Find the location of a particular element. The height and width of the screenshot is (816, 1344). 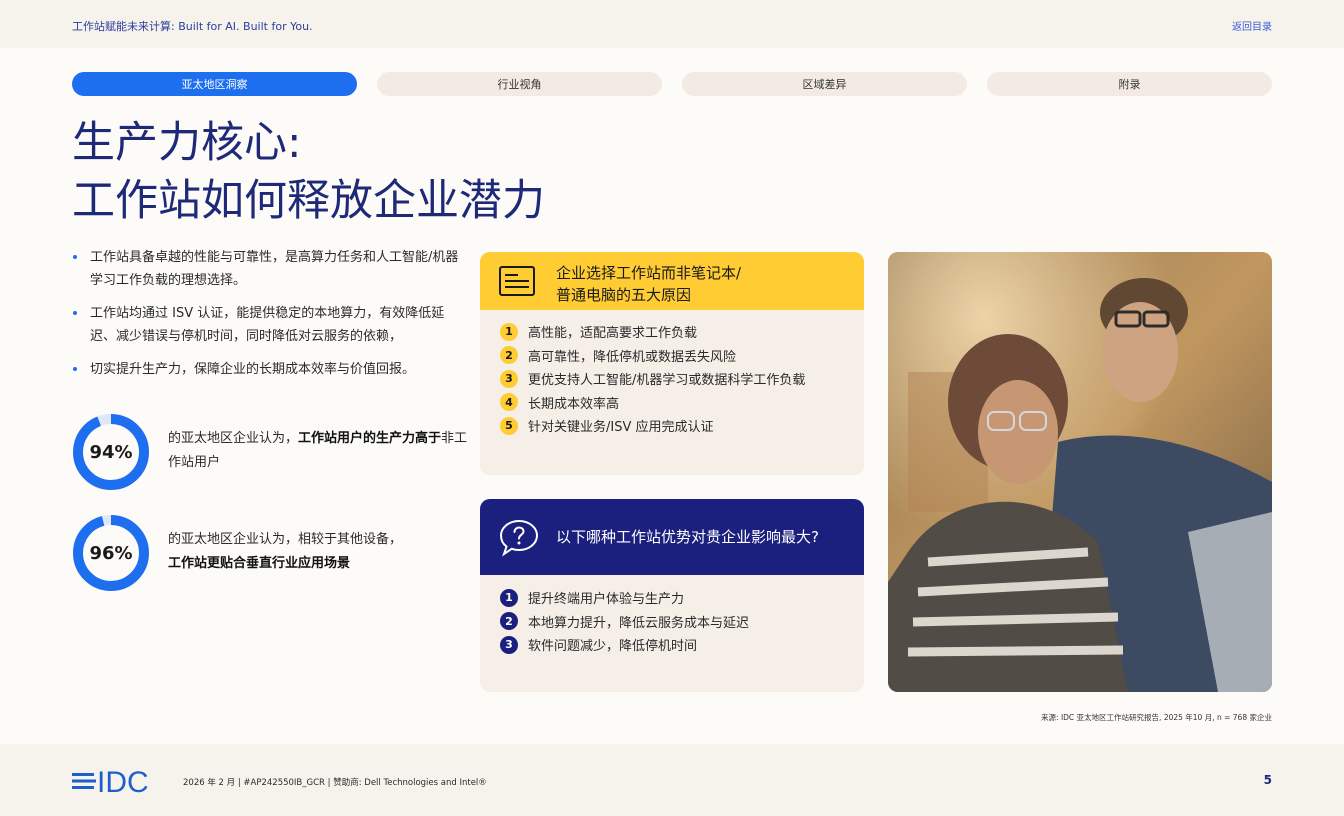

header-tagline: 工作站赋能未来计算: Built for AI. Built for You. is located at coordinates (192, 26).